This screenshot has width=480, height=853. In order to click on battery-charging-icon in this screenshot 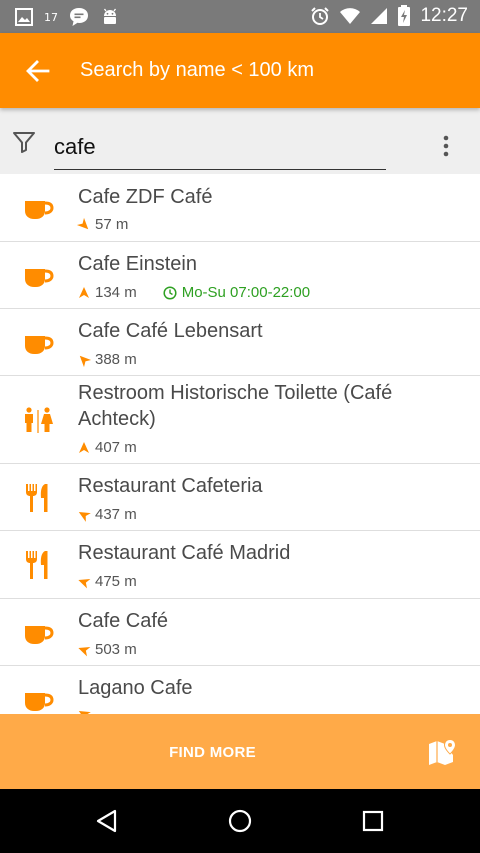, I will do `click(404, 15)`.